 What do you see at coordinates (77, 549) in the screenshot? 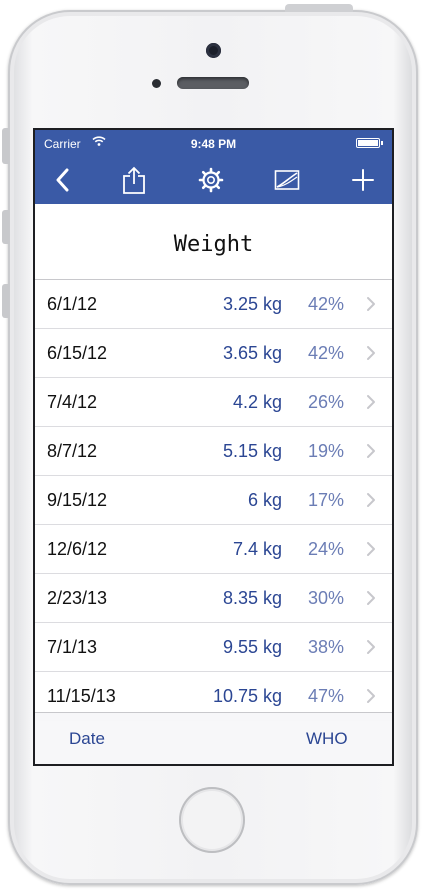
I see `row-date: 12/6/12` at bounding box center [77, 549].